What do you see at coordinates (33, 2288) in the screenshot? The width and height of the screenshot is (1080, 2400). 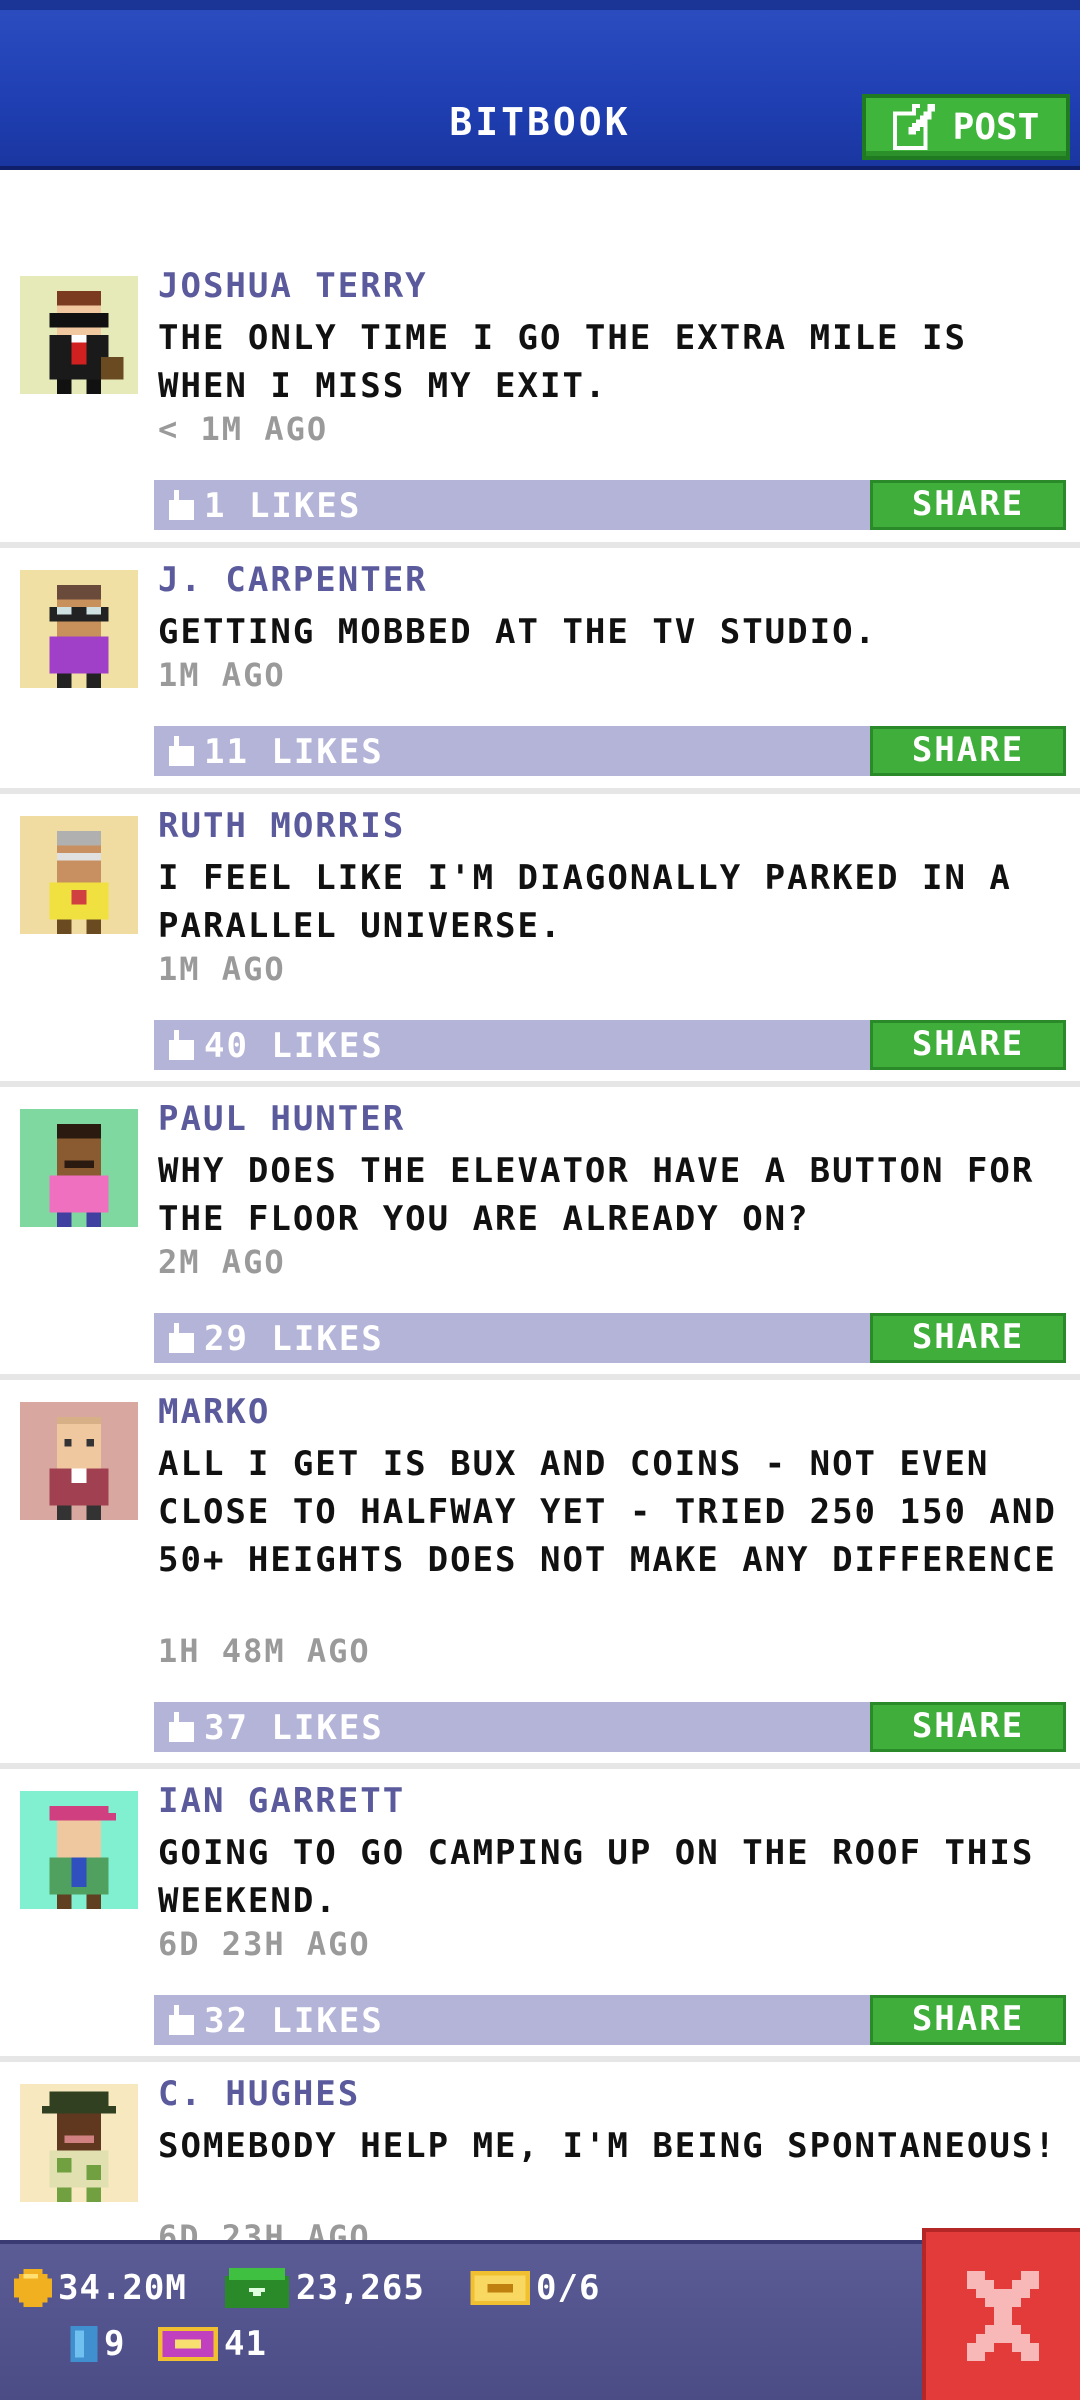 I see `coin-icon` at bounding box center [33, 2288].